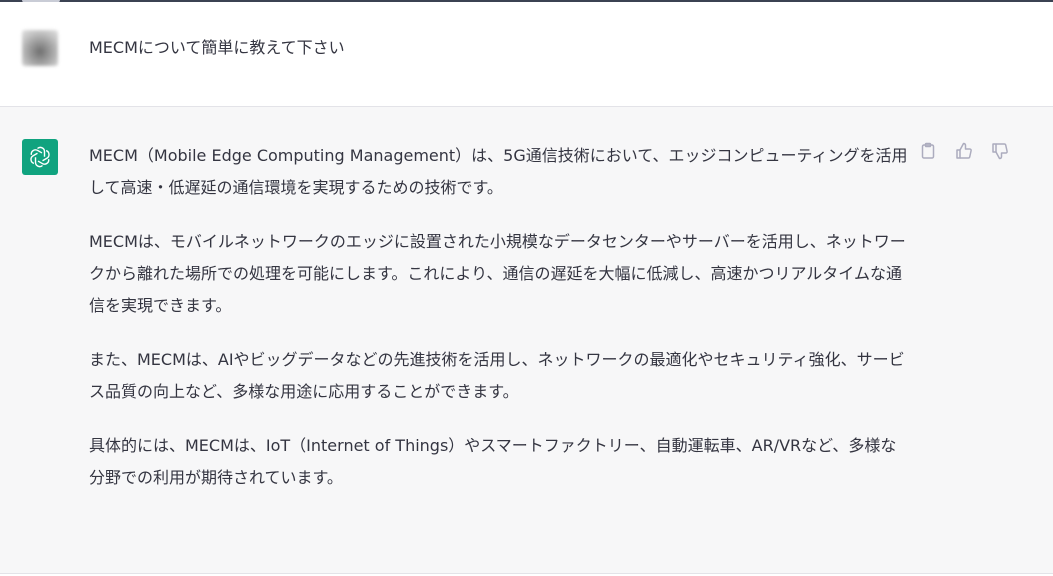 This screenshot has height=576, width=1053. What do you see at coordinates (40, 157) in the screenshot?
I see `openai-logo-icon` at bounding box center [40, 157].